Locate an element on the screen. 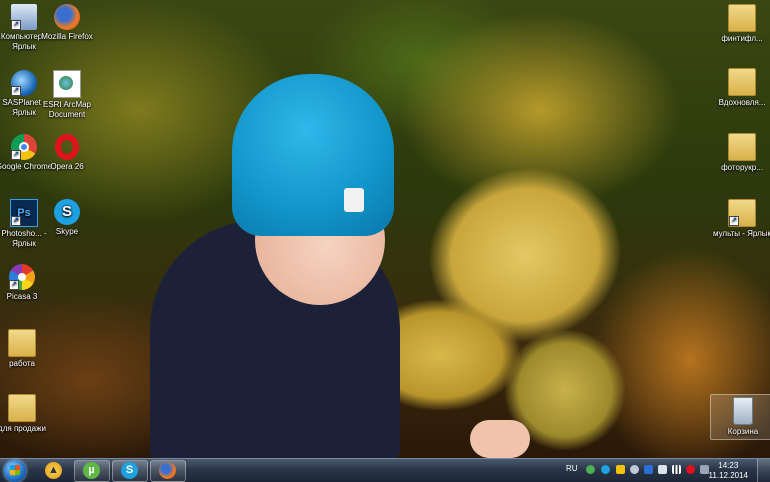 The height and width of the screenshot is (482, 770). desktop-icon-recycle-bin: Корзина is located at coordinates (740, 417).